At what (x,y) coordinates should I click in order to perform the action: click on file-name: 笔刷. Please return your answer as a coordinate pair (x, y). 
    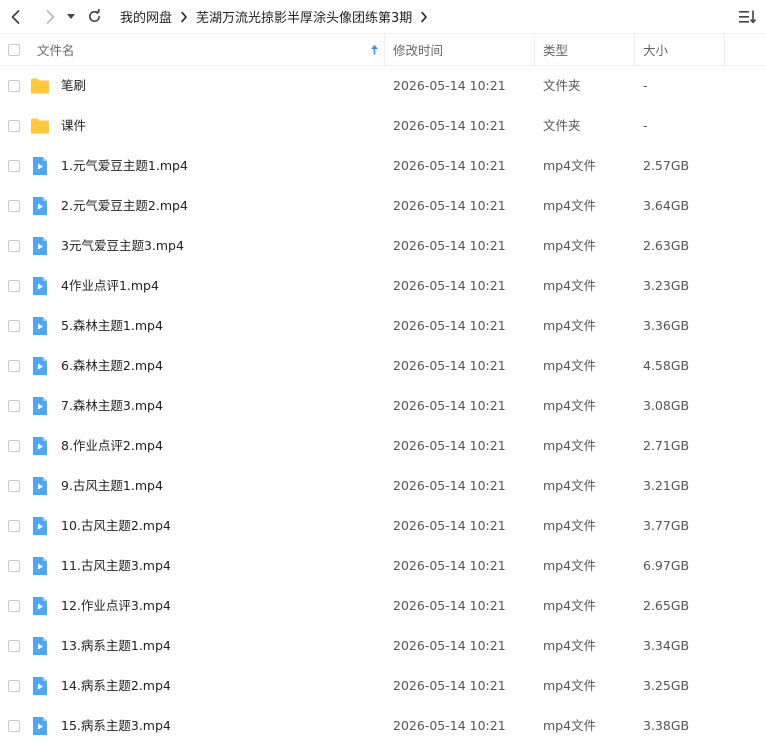
    Looking at the image, I should click on (73, 86).